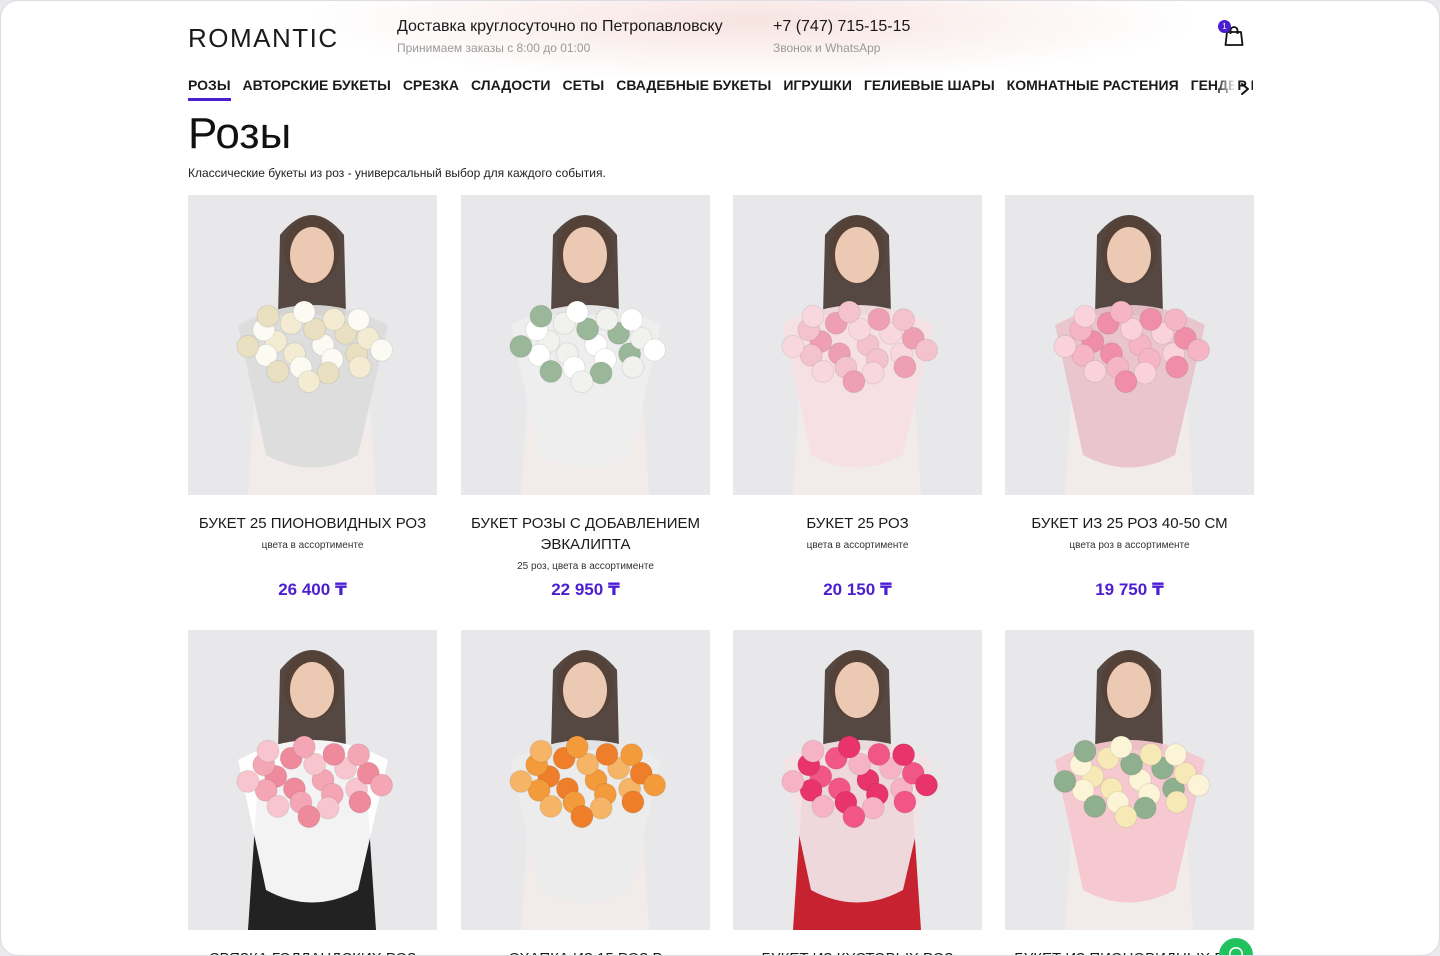 This screenshot has height=956, width=1440. What do you see at coordinates (585, 534) in the screenshot?
I see `product-name: Букет розы с добавлением эвкалипта` at bounding box center [585, 534].